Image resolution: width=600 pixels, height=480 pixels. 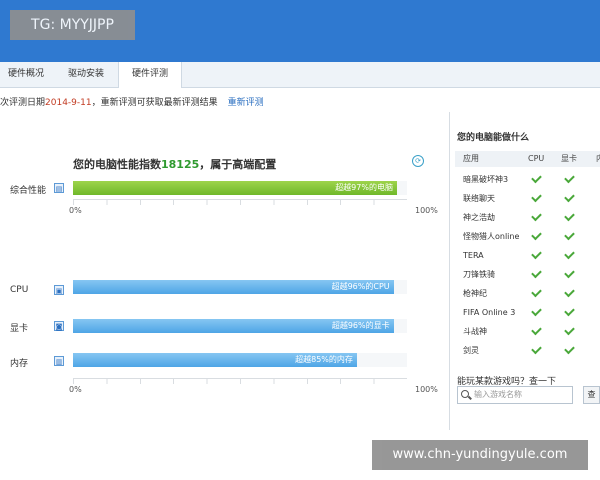 I want to click on overall-axis-min: 0%, so click(x=75, y=210).